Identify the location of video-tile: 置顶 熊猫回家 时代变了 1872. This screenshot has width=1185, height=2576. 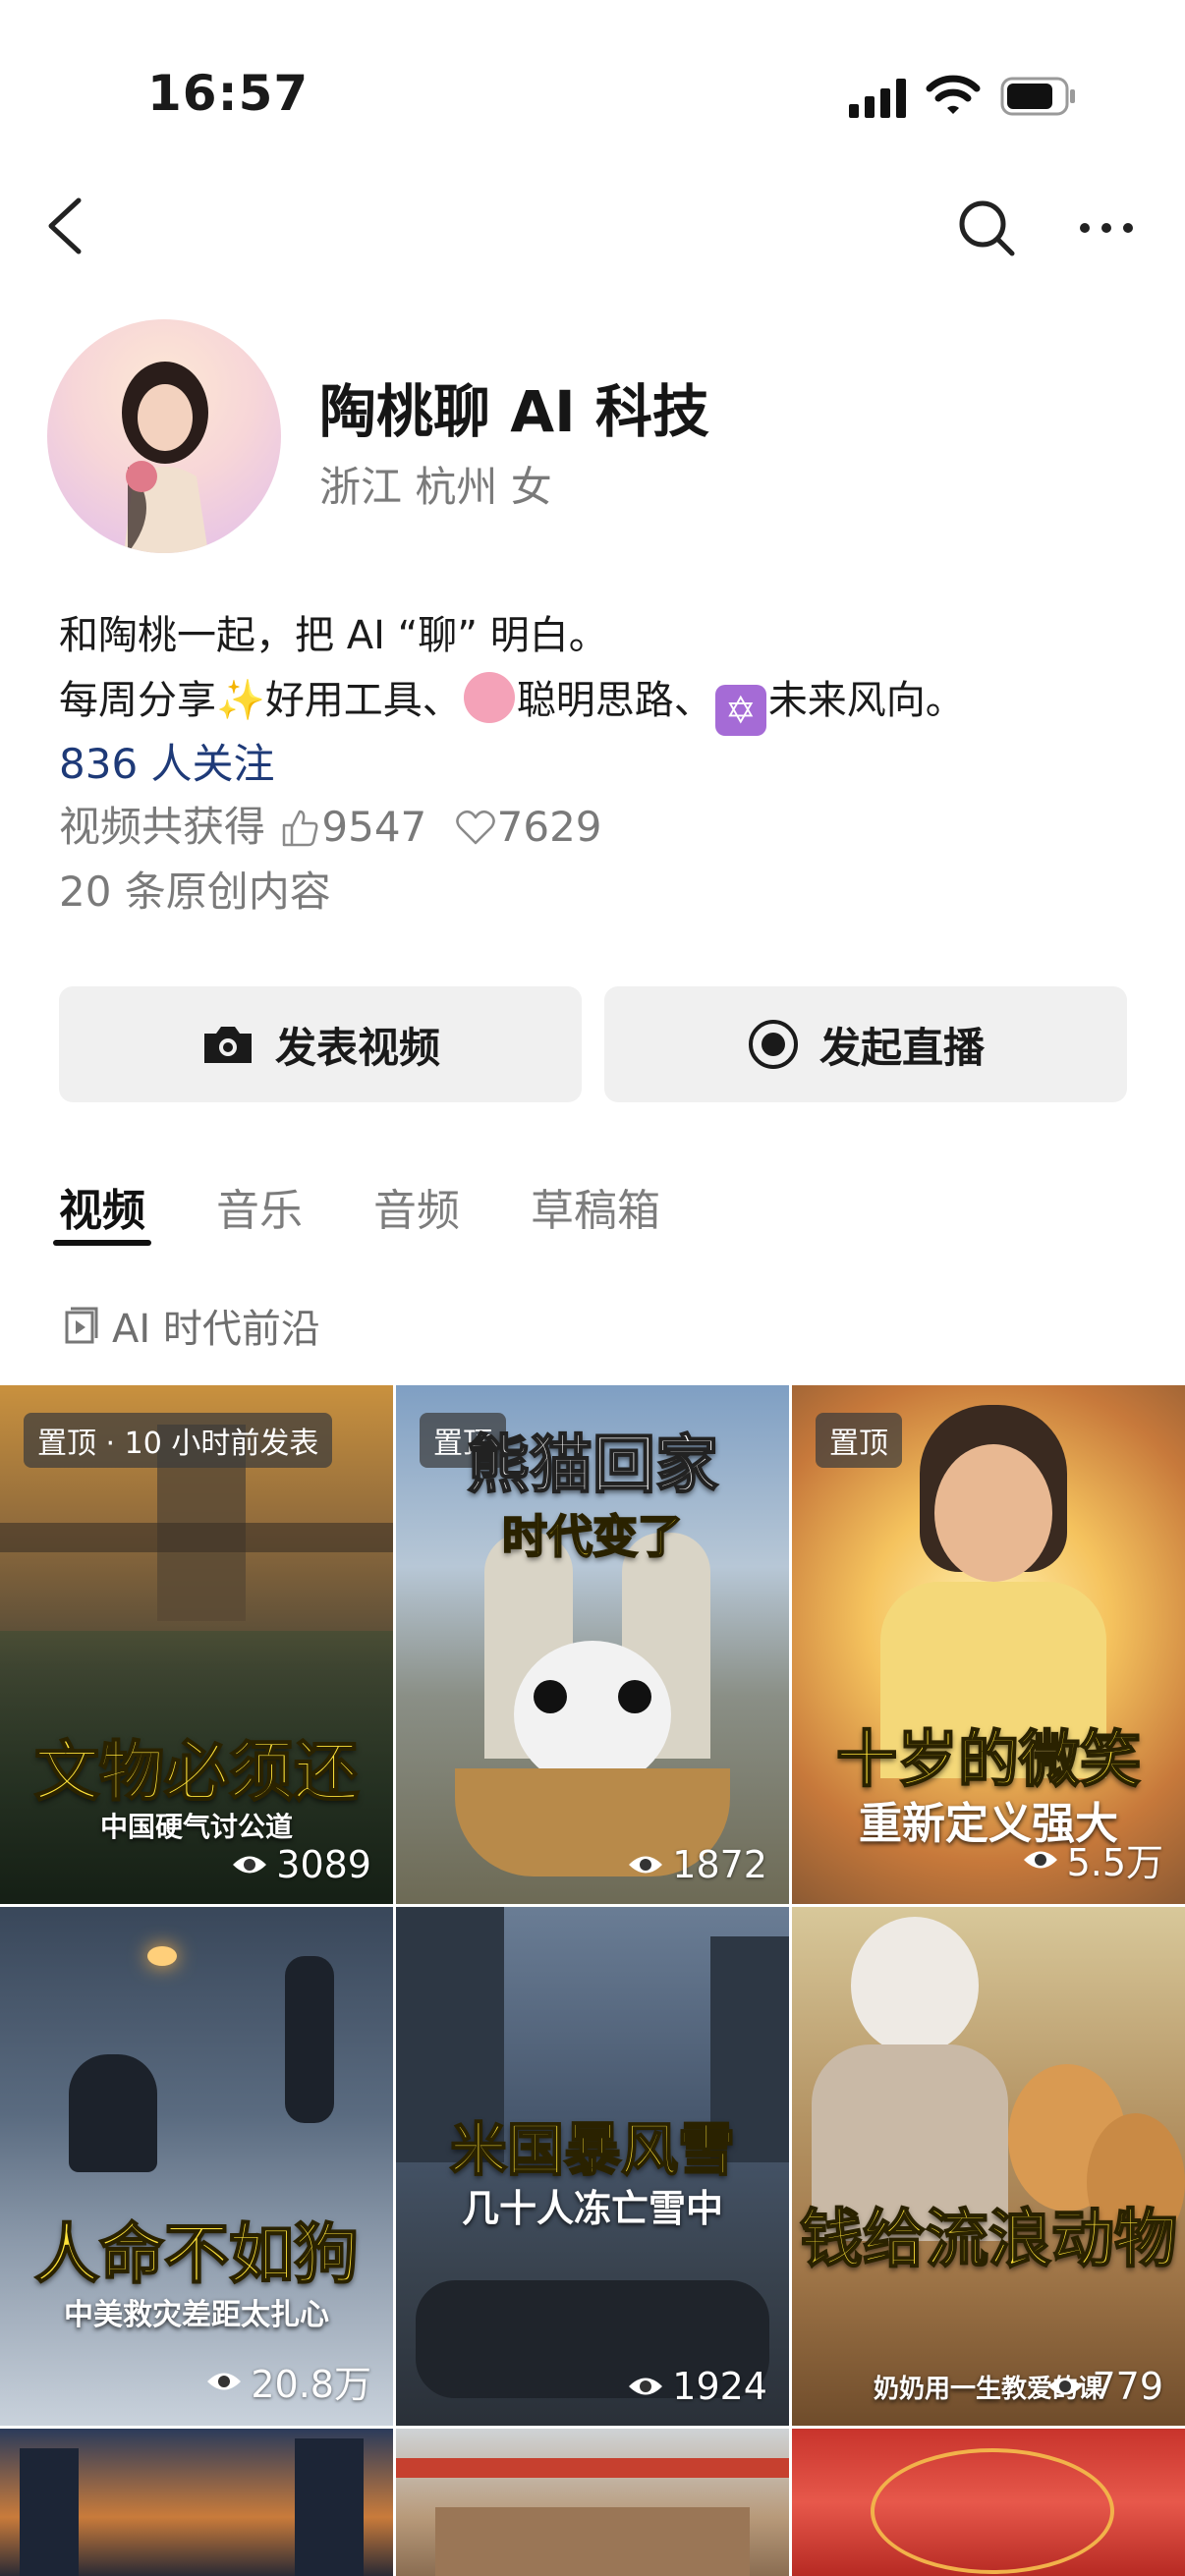
(592, 1644).